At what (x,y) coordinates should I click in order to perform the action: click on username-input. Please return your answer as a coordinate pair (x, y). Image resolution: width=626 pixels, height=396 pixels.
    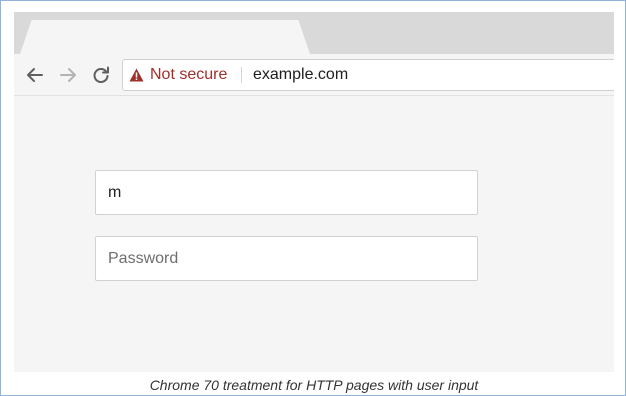
    Looking at the image, I should click on (286, 192).